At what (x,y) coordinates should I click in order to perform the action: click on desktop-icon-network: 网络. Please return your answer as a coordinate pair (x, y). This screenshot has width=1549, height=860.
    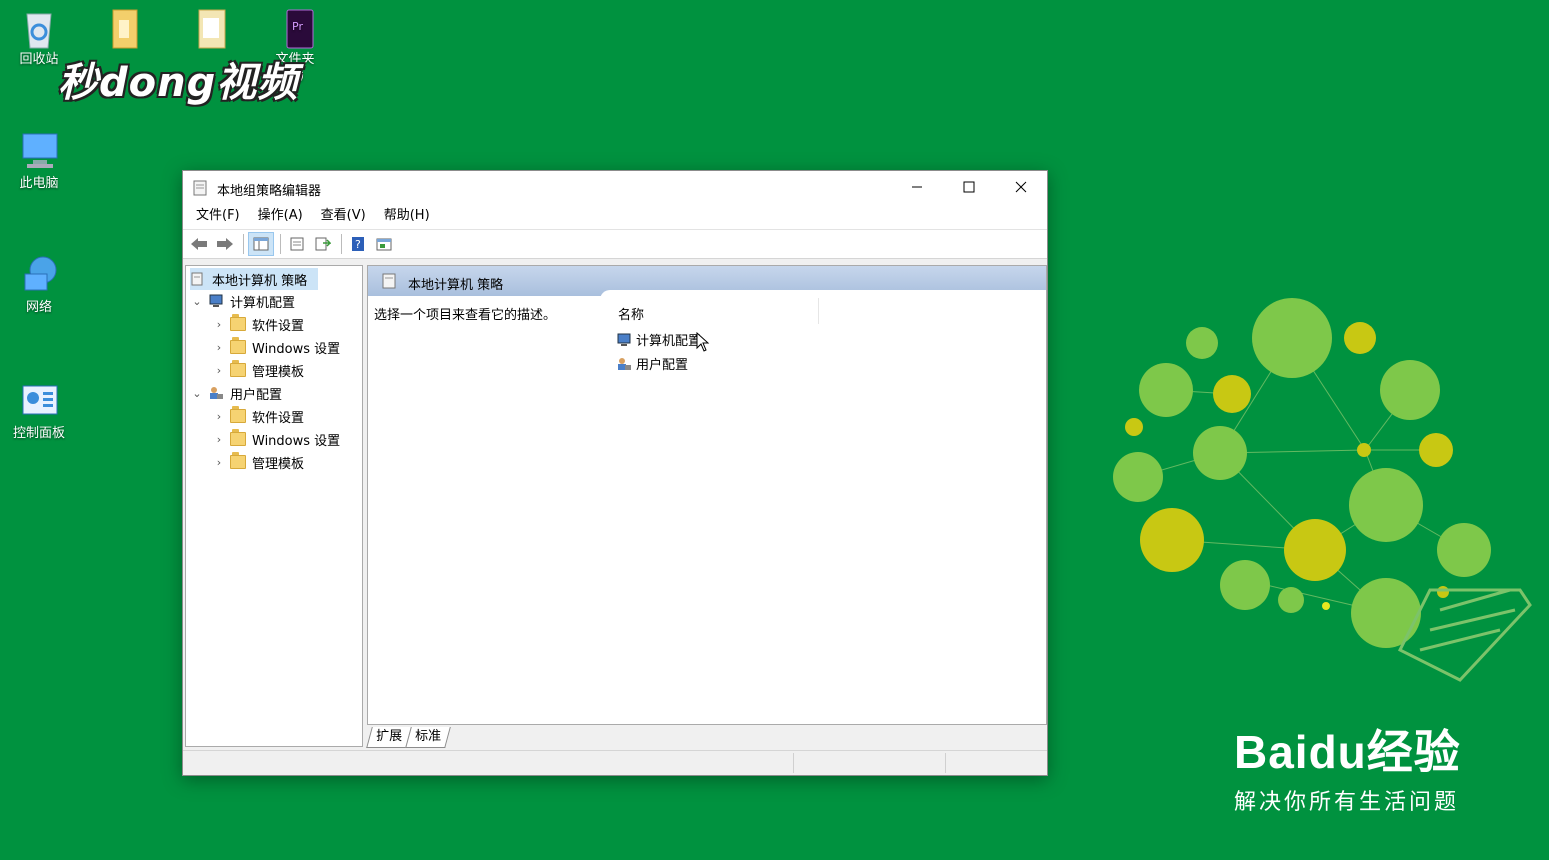
    Looking at the image, I should click on (39, 285).